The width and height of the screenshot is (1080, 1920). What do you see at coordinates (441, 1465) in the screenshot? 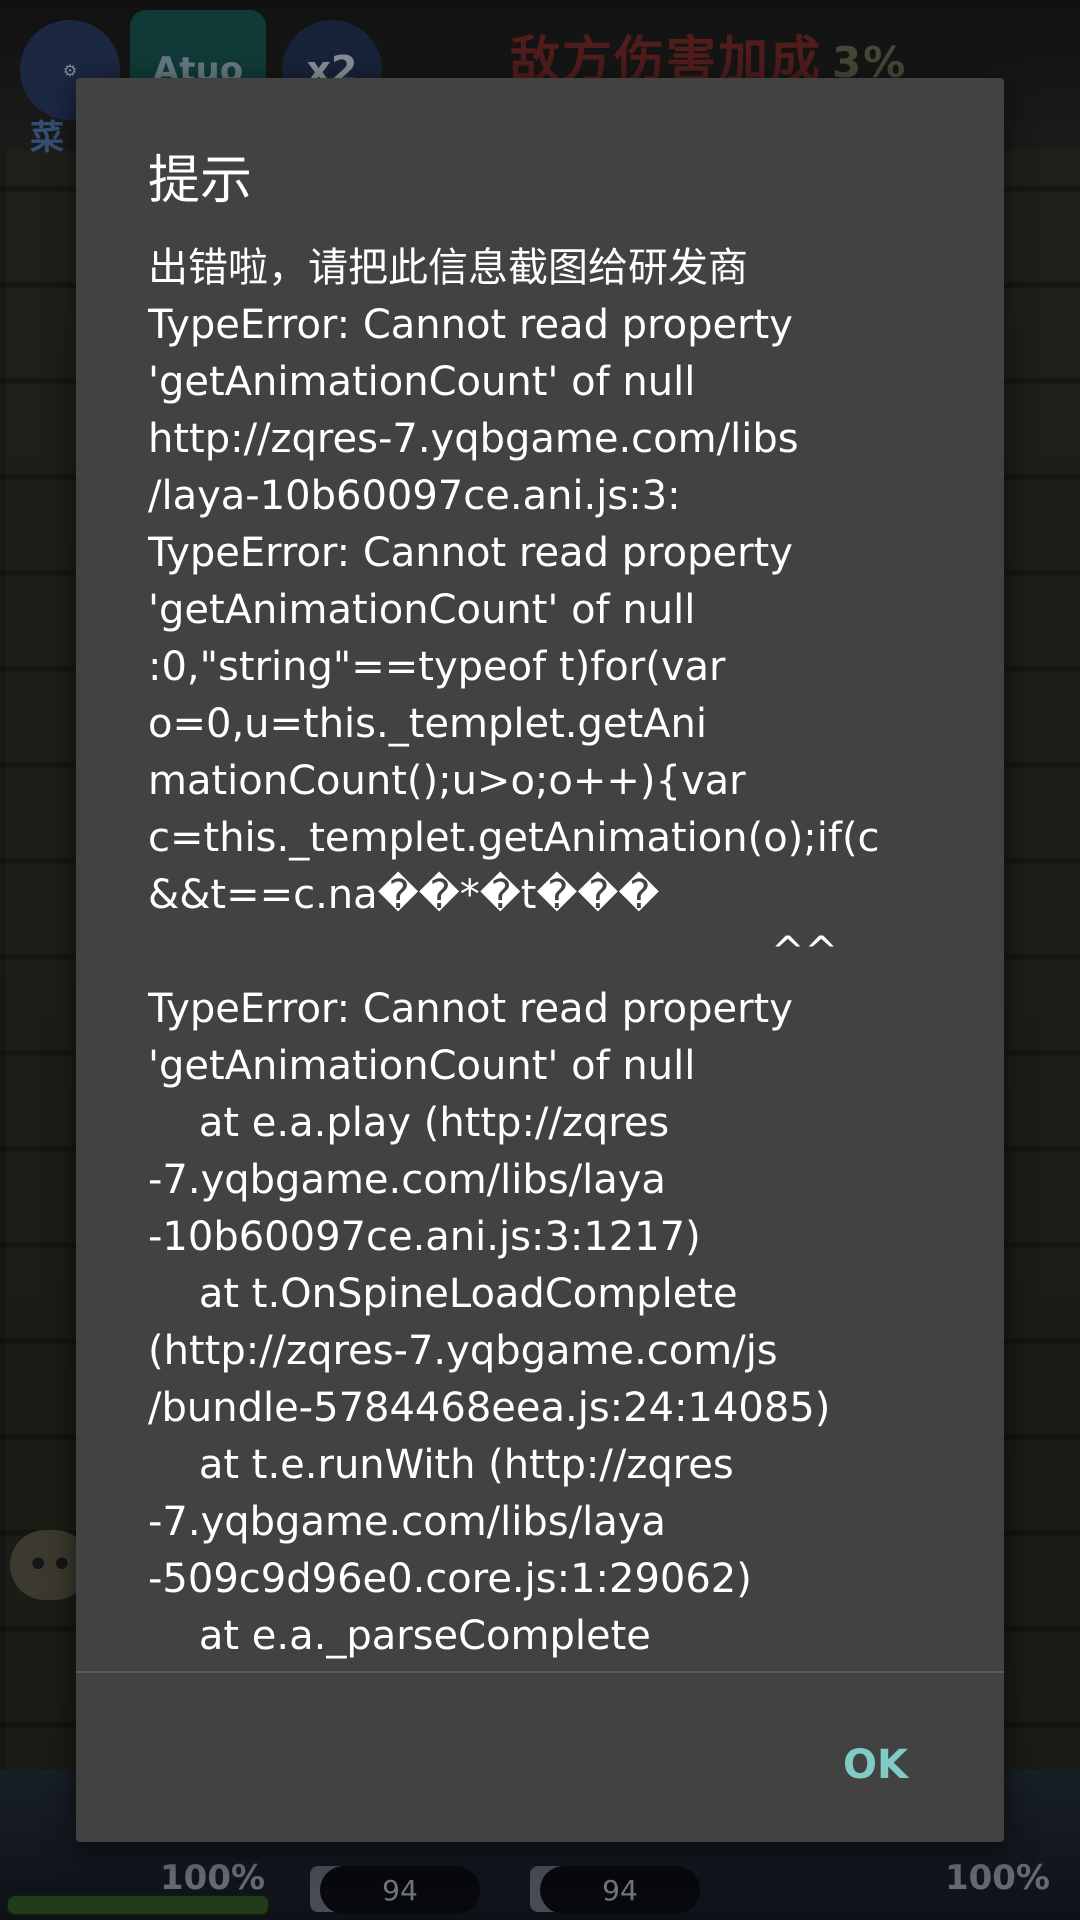
I see `message-line: at t.e.runWith (http://zqres` at bounding box center [441, 1465].